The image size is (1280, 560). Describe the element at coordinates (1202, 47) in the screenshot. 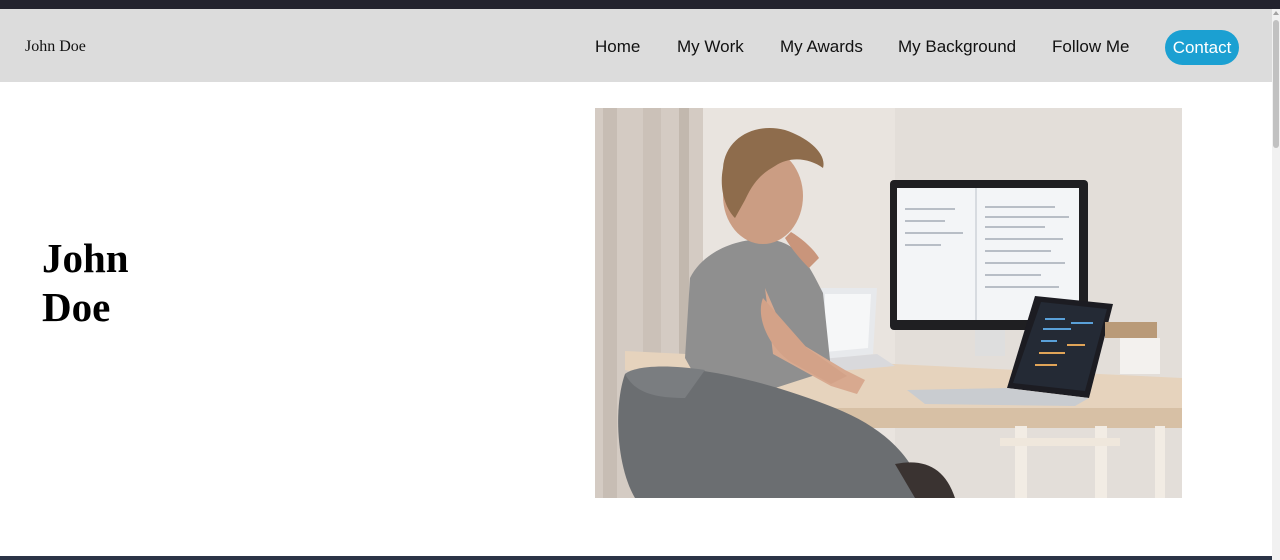

I see `contact-button: Contact` at that location.